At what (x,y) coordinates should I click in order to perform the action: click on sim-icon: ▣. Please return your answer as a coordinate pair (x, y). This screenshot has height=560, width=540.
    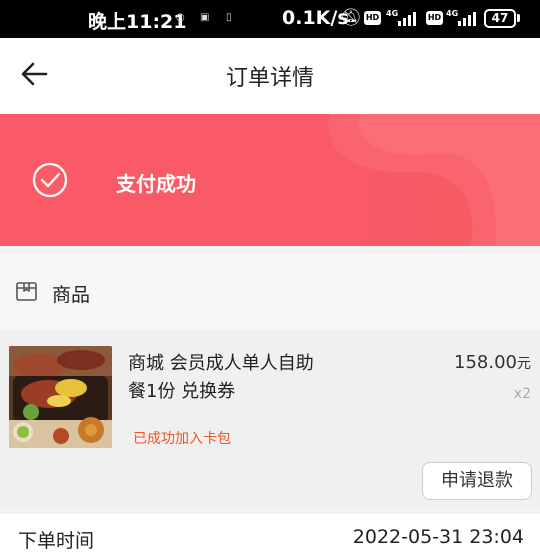
    Looking at the image, I should click on (205, 17).